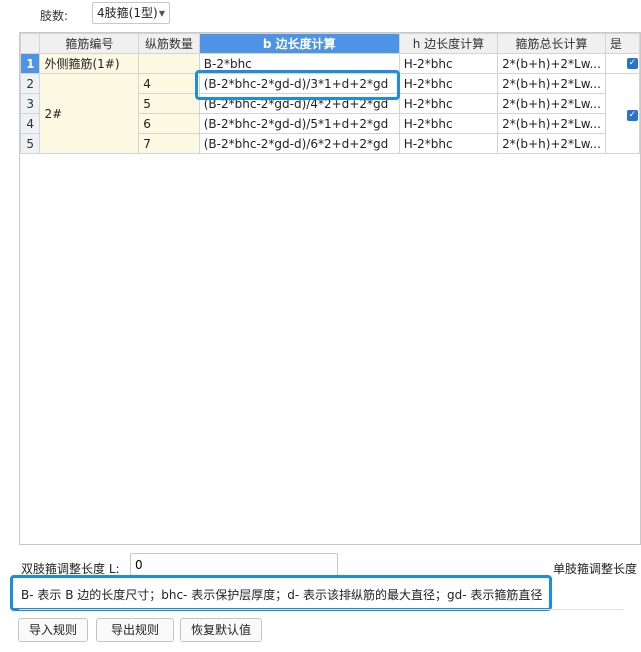 This screenshot has height=652, width=641. I want to click on chevron-down-icon: ▼, so click(161, 13).